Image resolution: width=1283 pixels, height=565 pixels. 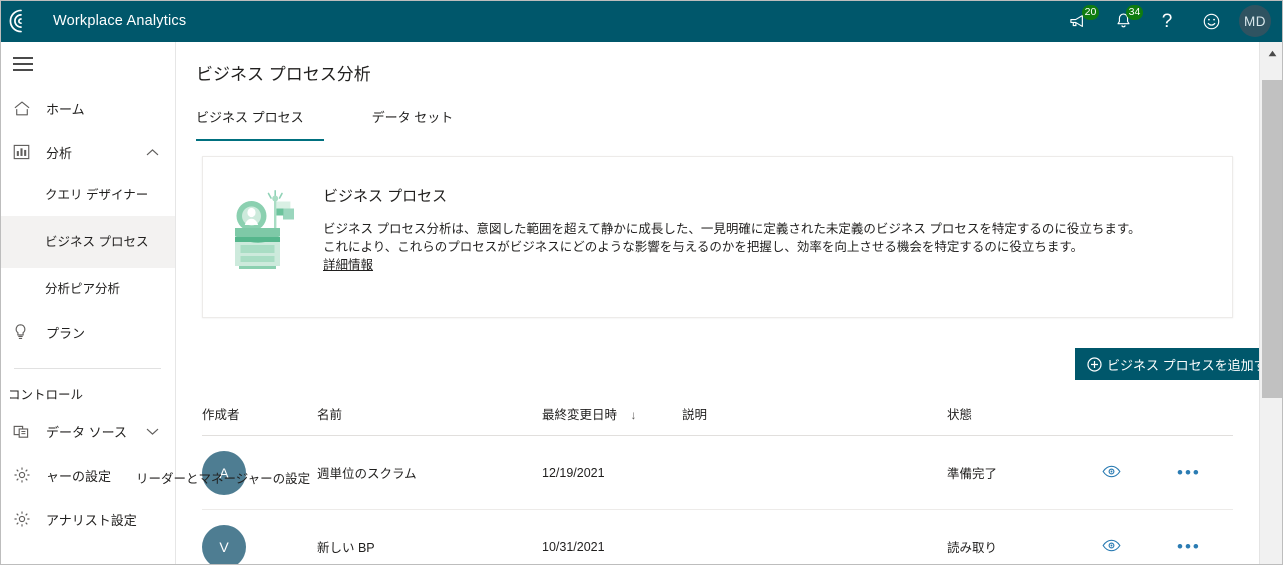 I want to click on cell-modified: 12/19/2021, so click(x=612, y=472).